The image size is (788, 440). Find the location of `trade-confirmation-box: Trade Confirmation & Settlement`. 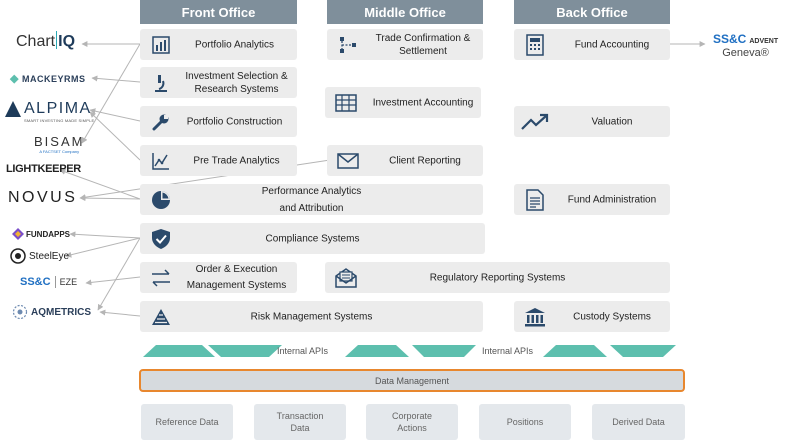

trade-confirmation-box: Trade Confirmation & Settlement is located at coordinates (405, 44).